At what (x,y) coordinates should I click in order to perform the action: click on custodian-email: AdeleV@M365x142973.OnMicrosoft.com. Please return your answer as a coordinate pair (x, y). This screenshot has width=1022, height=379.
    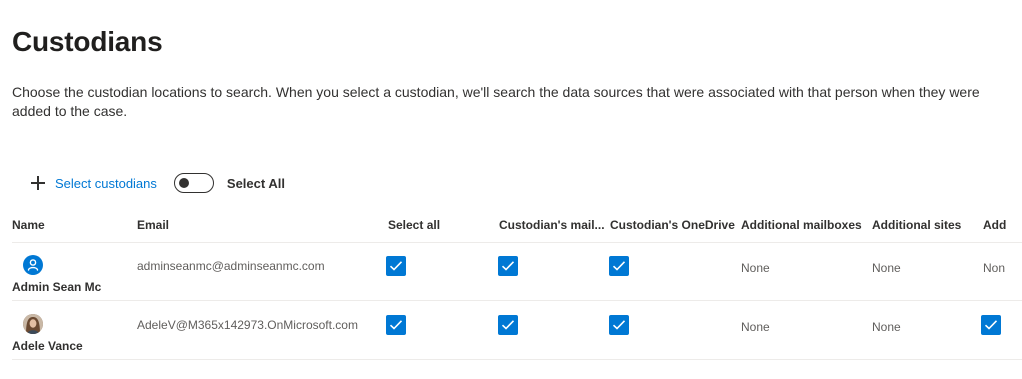
    Looking at the image, I should click on (247, 325).